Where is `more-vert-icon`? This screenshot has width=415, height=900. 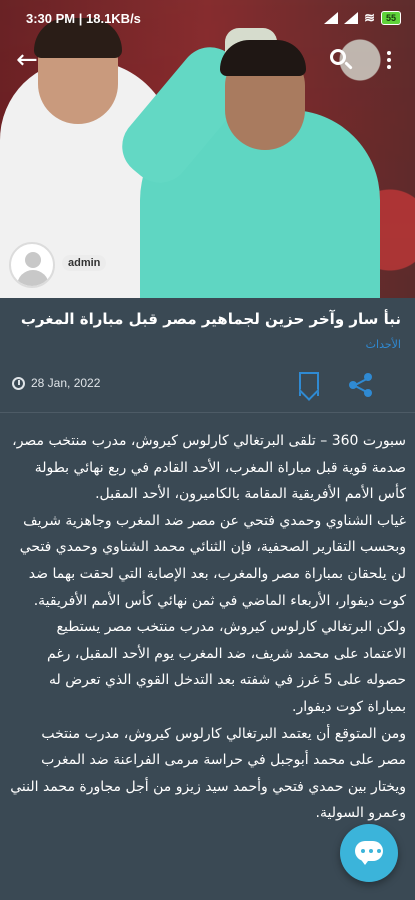
more-vert-icon is located at coordinates (389, 60).